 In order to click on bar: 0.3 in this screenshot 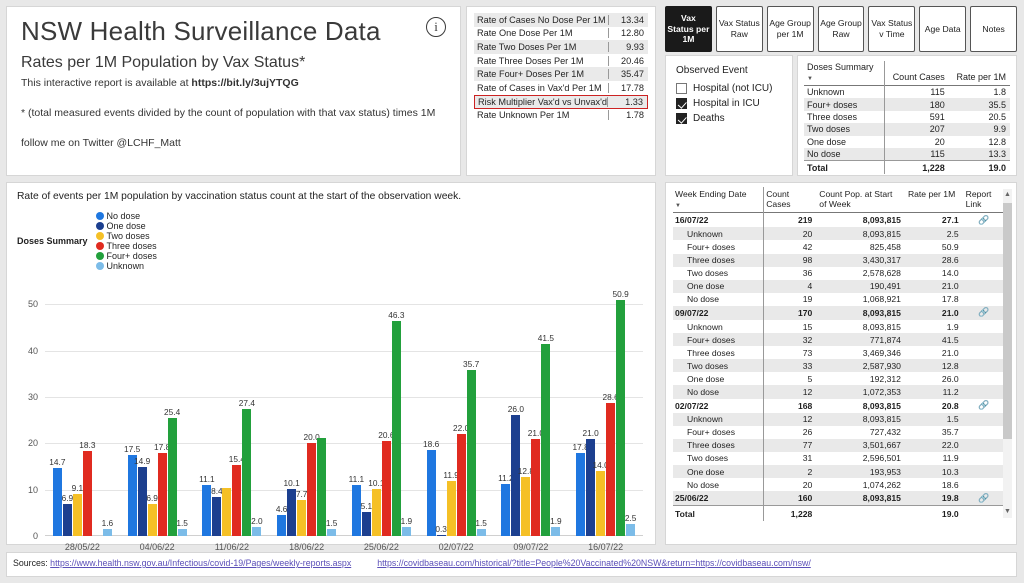, I will do `click(441, 530)`.